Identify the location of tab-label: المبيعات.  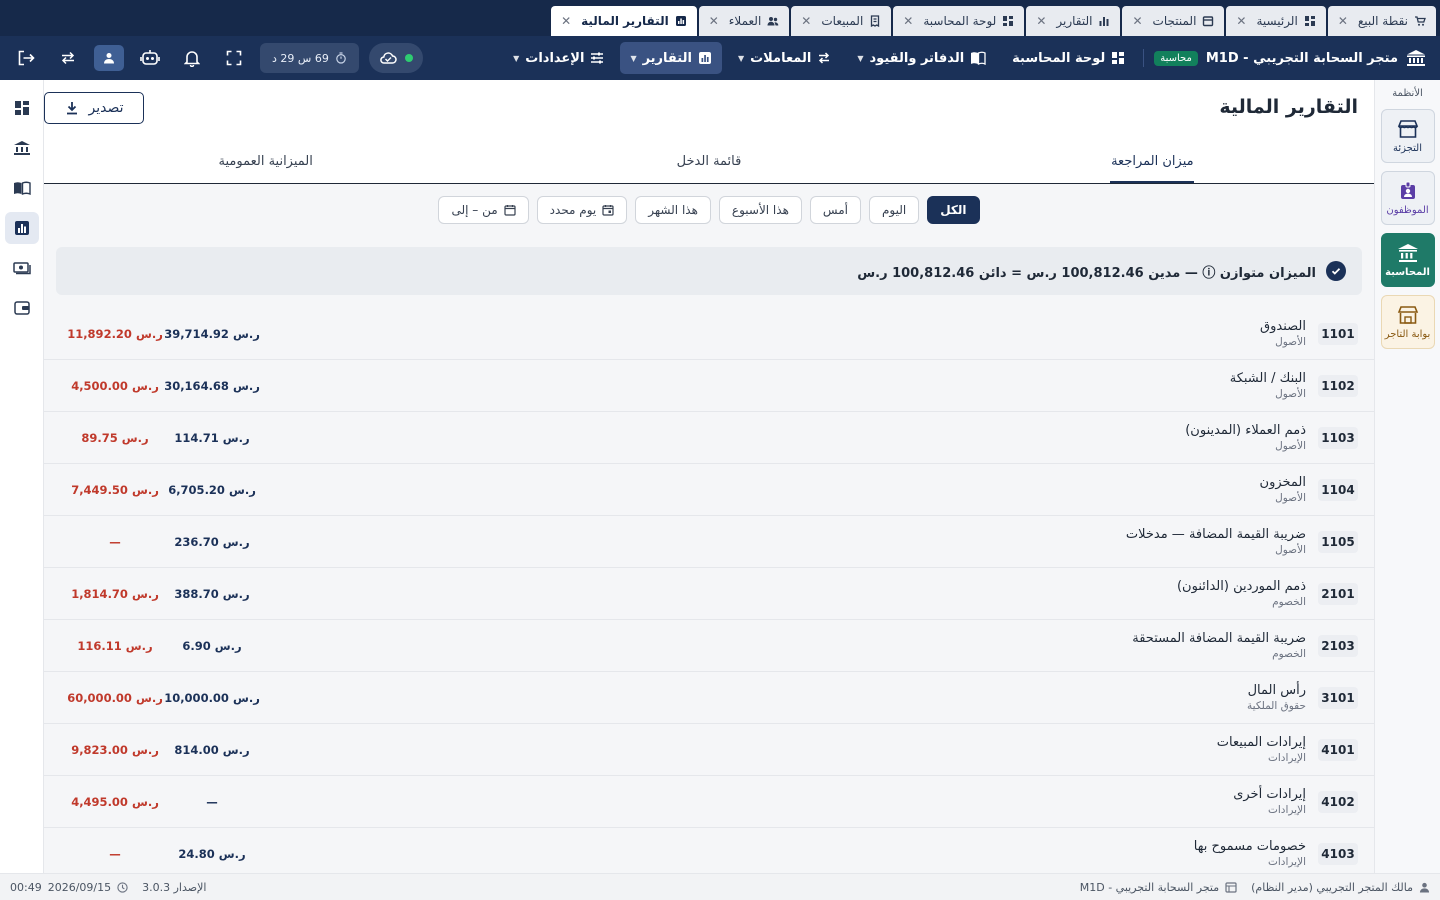
(842, 21).